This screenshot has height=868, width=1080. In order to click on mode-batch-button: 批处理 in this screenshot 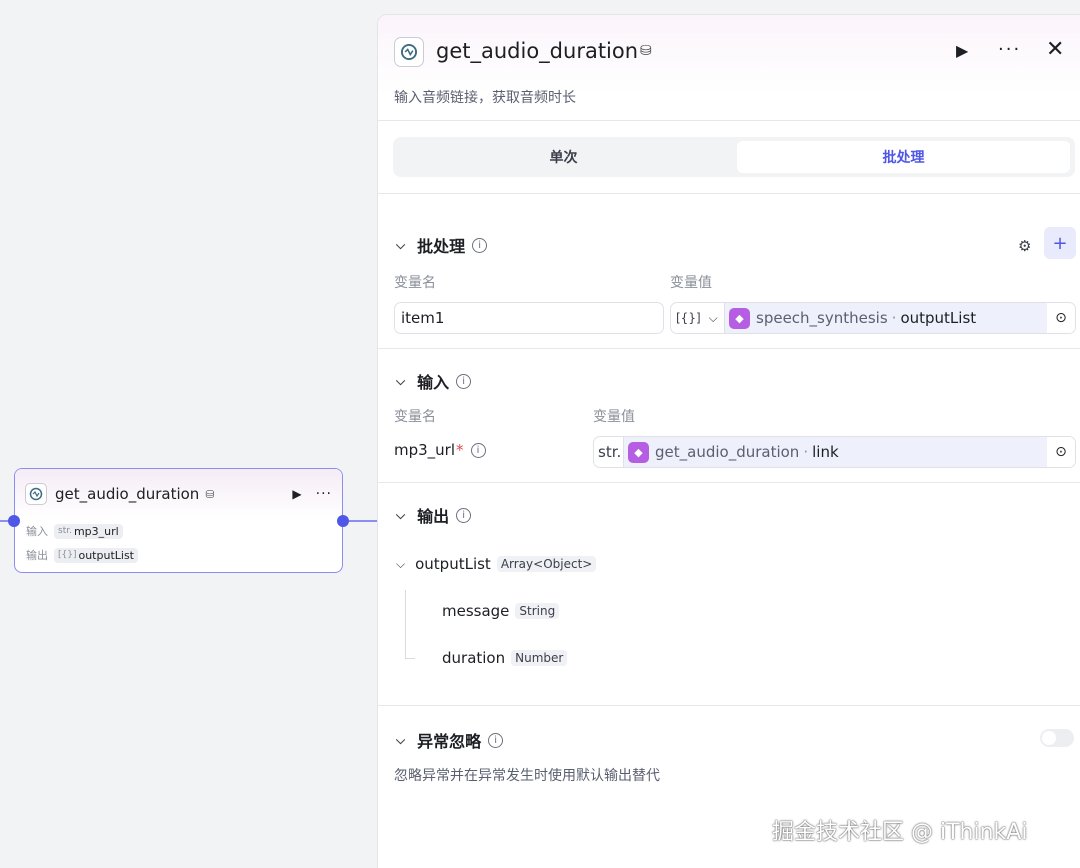, I will do `click(903, 157)`.